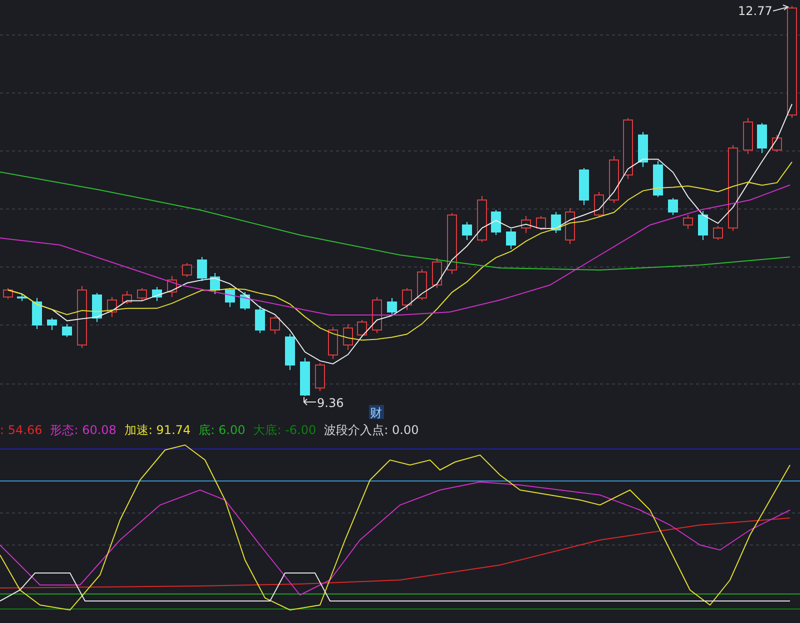 This screenshot has height=623, width=800. I want to click on event-badge: 财, so click(376, 412).